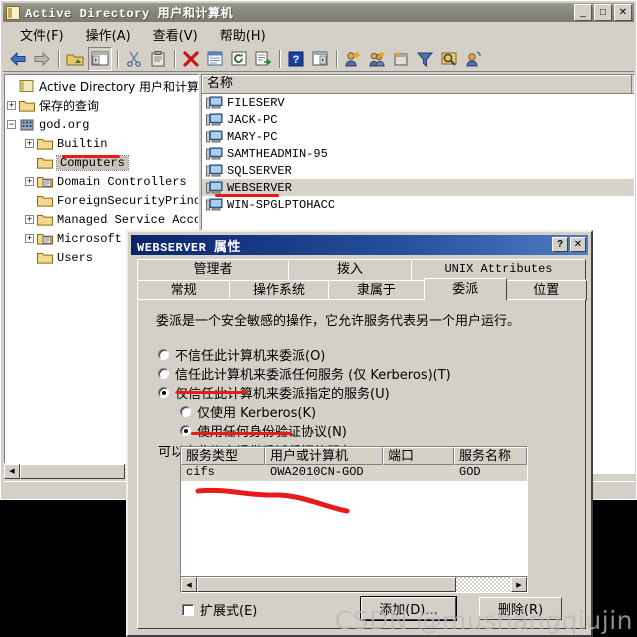 The image size is (637, 637). What do you see at coordinates (188, 609) in the screenshot?
I see `checkbox-icon` at bounding box center [188, 609].